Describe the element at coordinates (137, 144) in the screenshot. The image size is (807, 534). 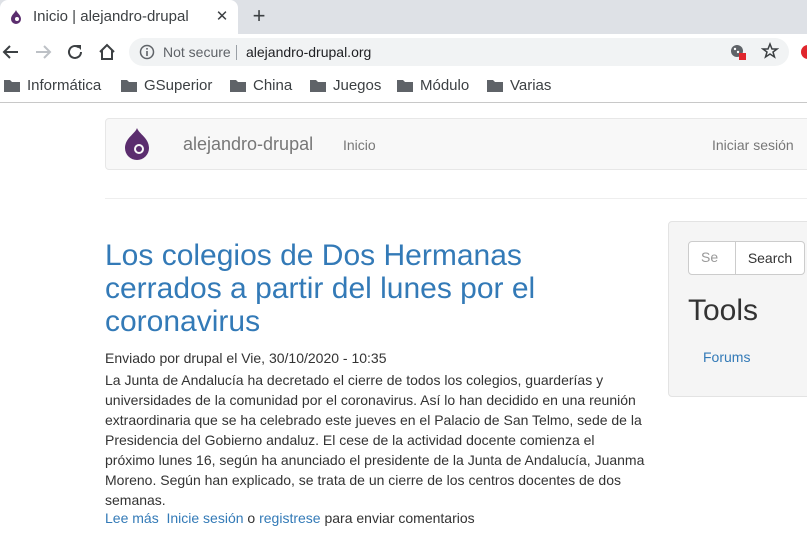
I see `drupal-logo-icon` at that location.